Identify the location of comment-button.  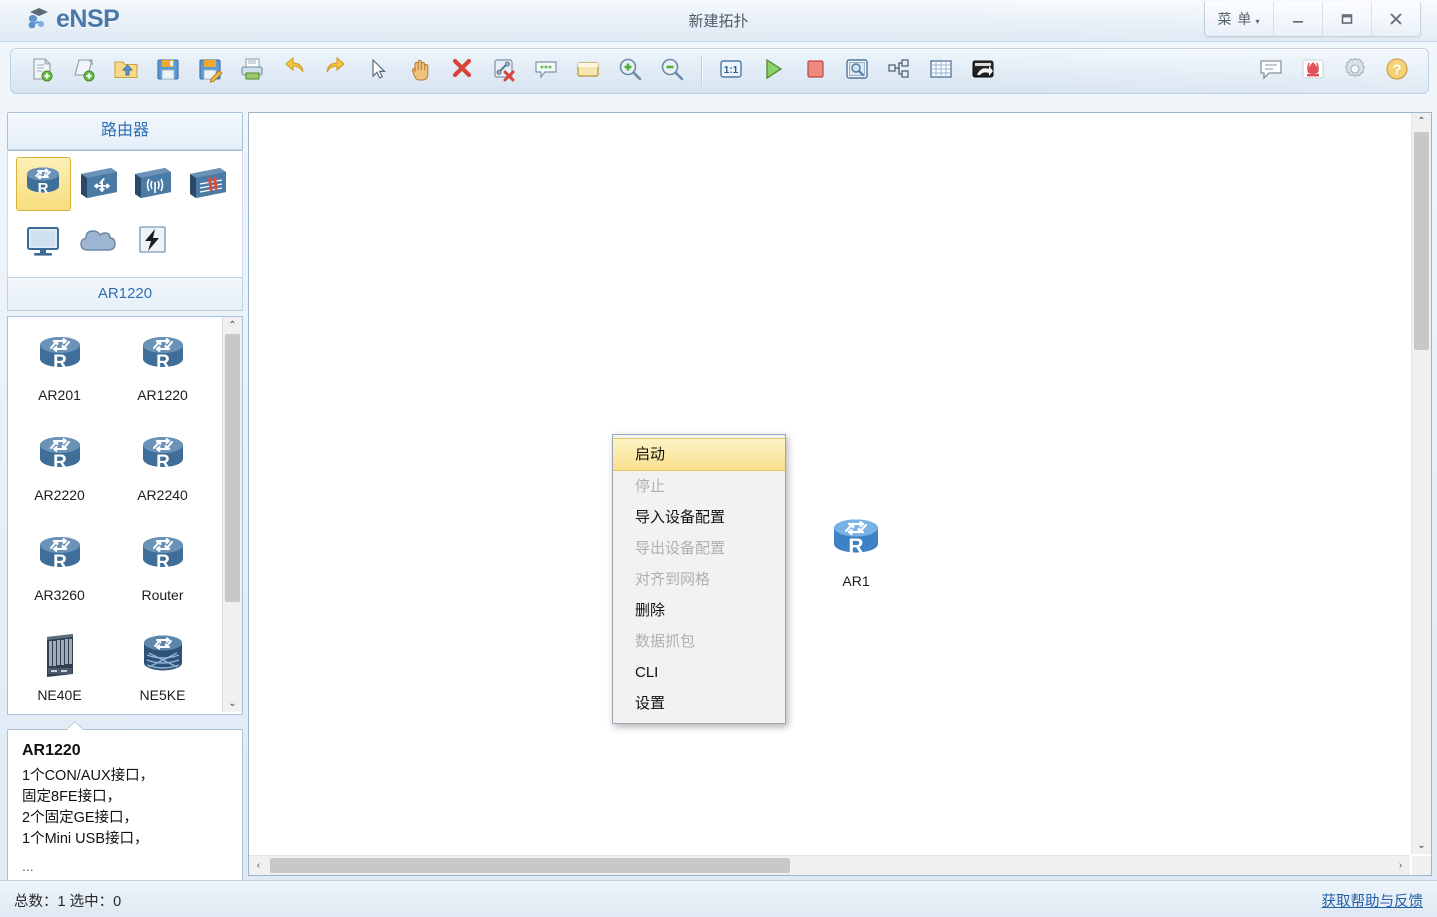
(1271, 71).